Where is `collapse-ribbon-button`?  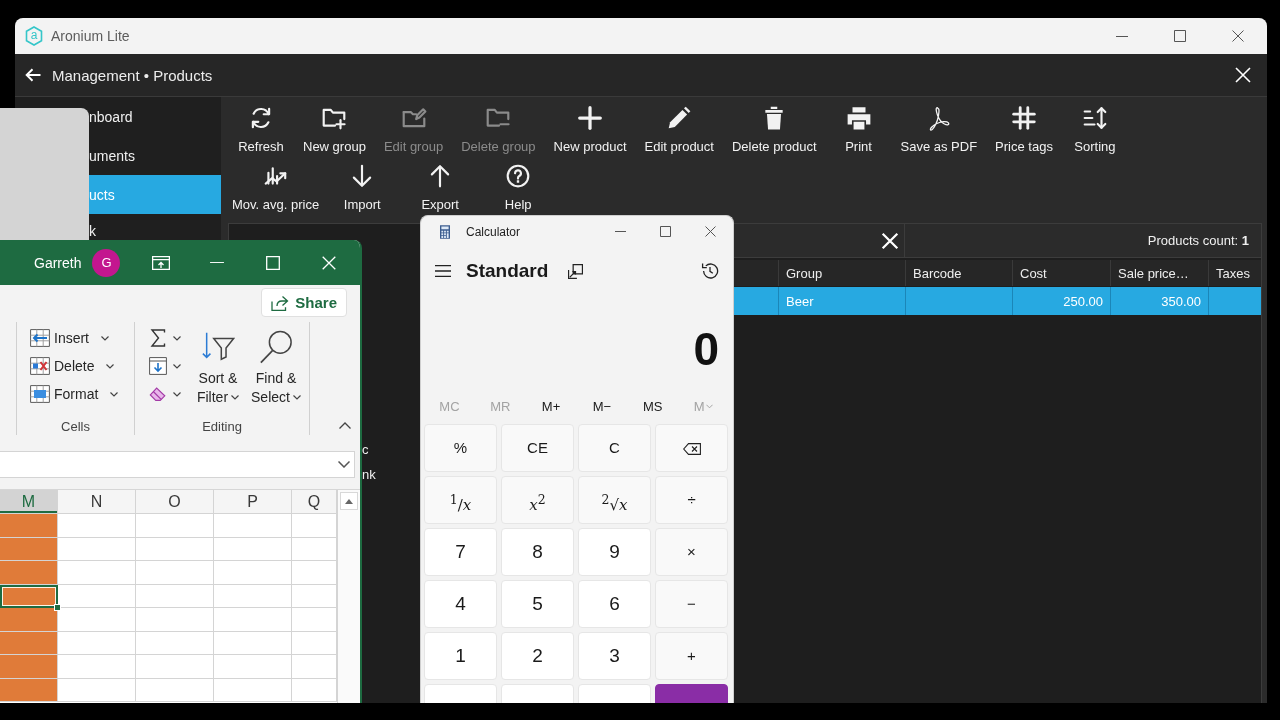 collapse-ribbon-button is located at coordinates (345, 425).